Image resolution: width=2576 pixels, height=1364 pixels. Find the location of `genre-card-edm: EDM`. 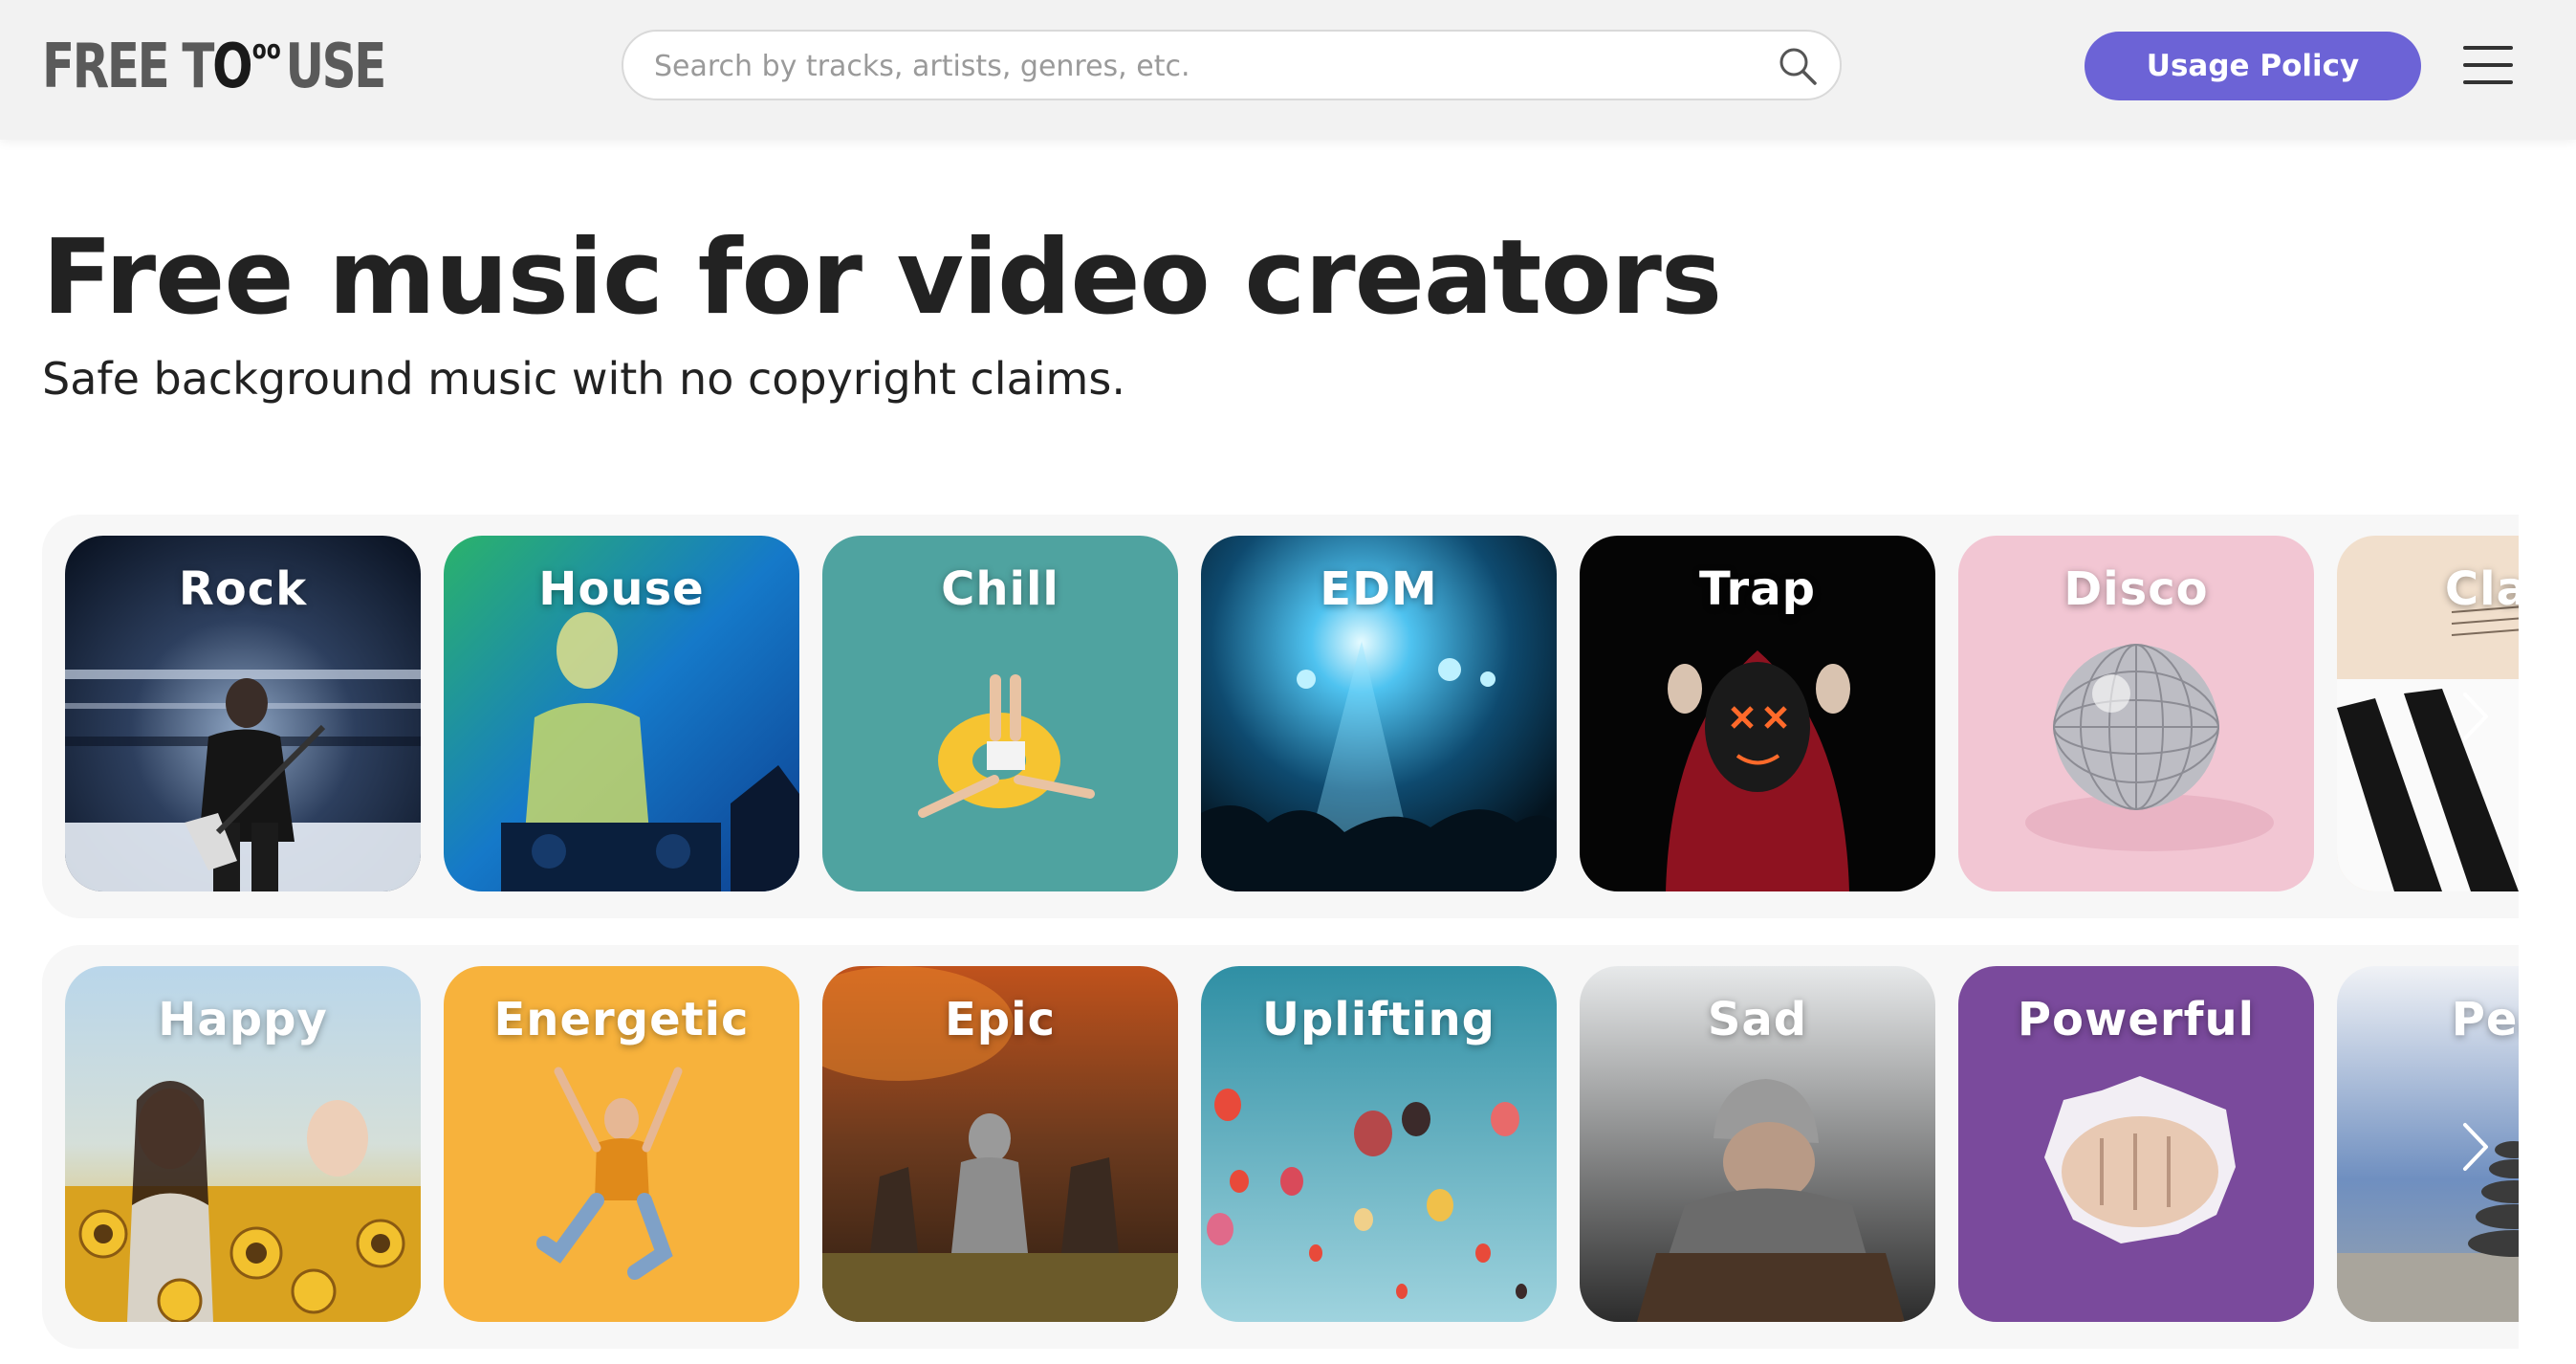

genre-card-edm: EDM is located at coordinates (1379, 713).